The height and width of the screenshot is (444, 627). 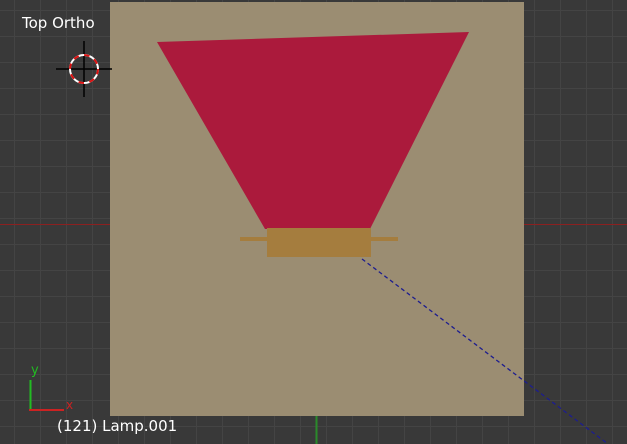 What do you see at coordinates (117, 426) in the screenshot?
I see `object-info-label: (121) Lamp.001` at bounding box center [117, 426].